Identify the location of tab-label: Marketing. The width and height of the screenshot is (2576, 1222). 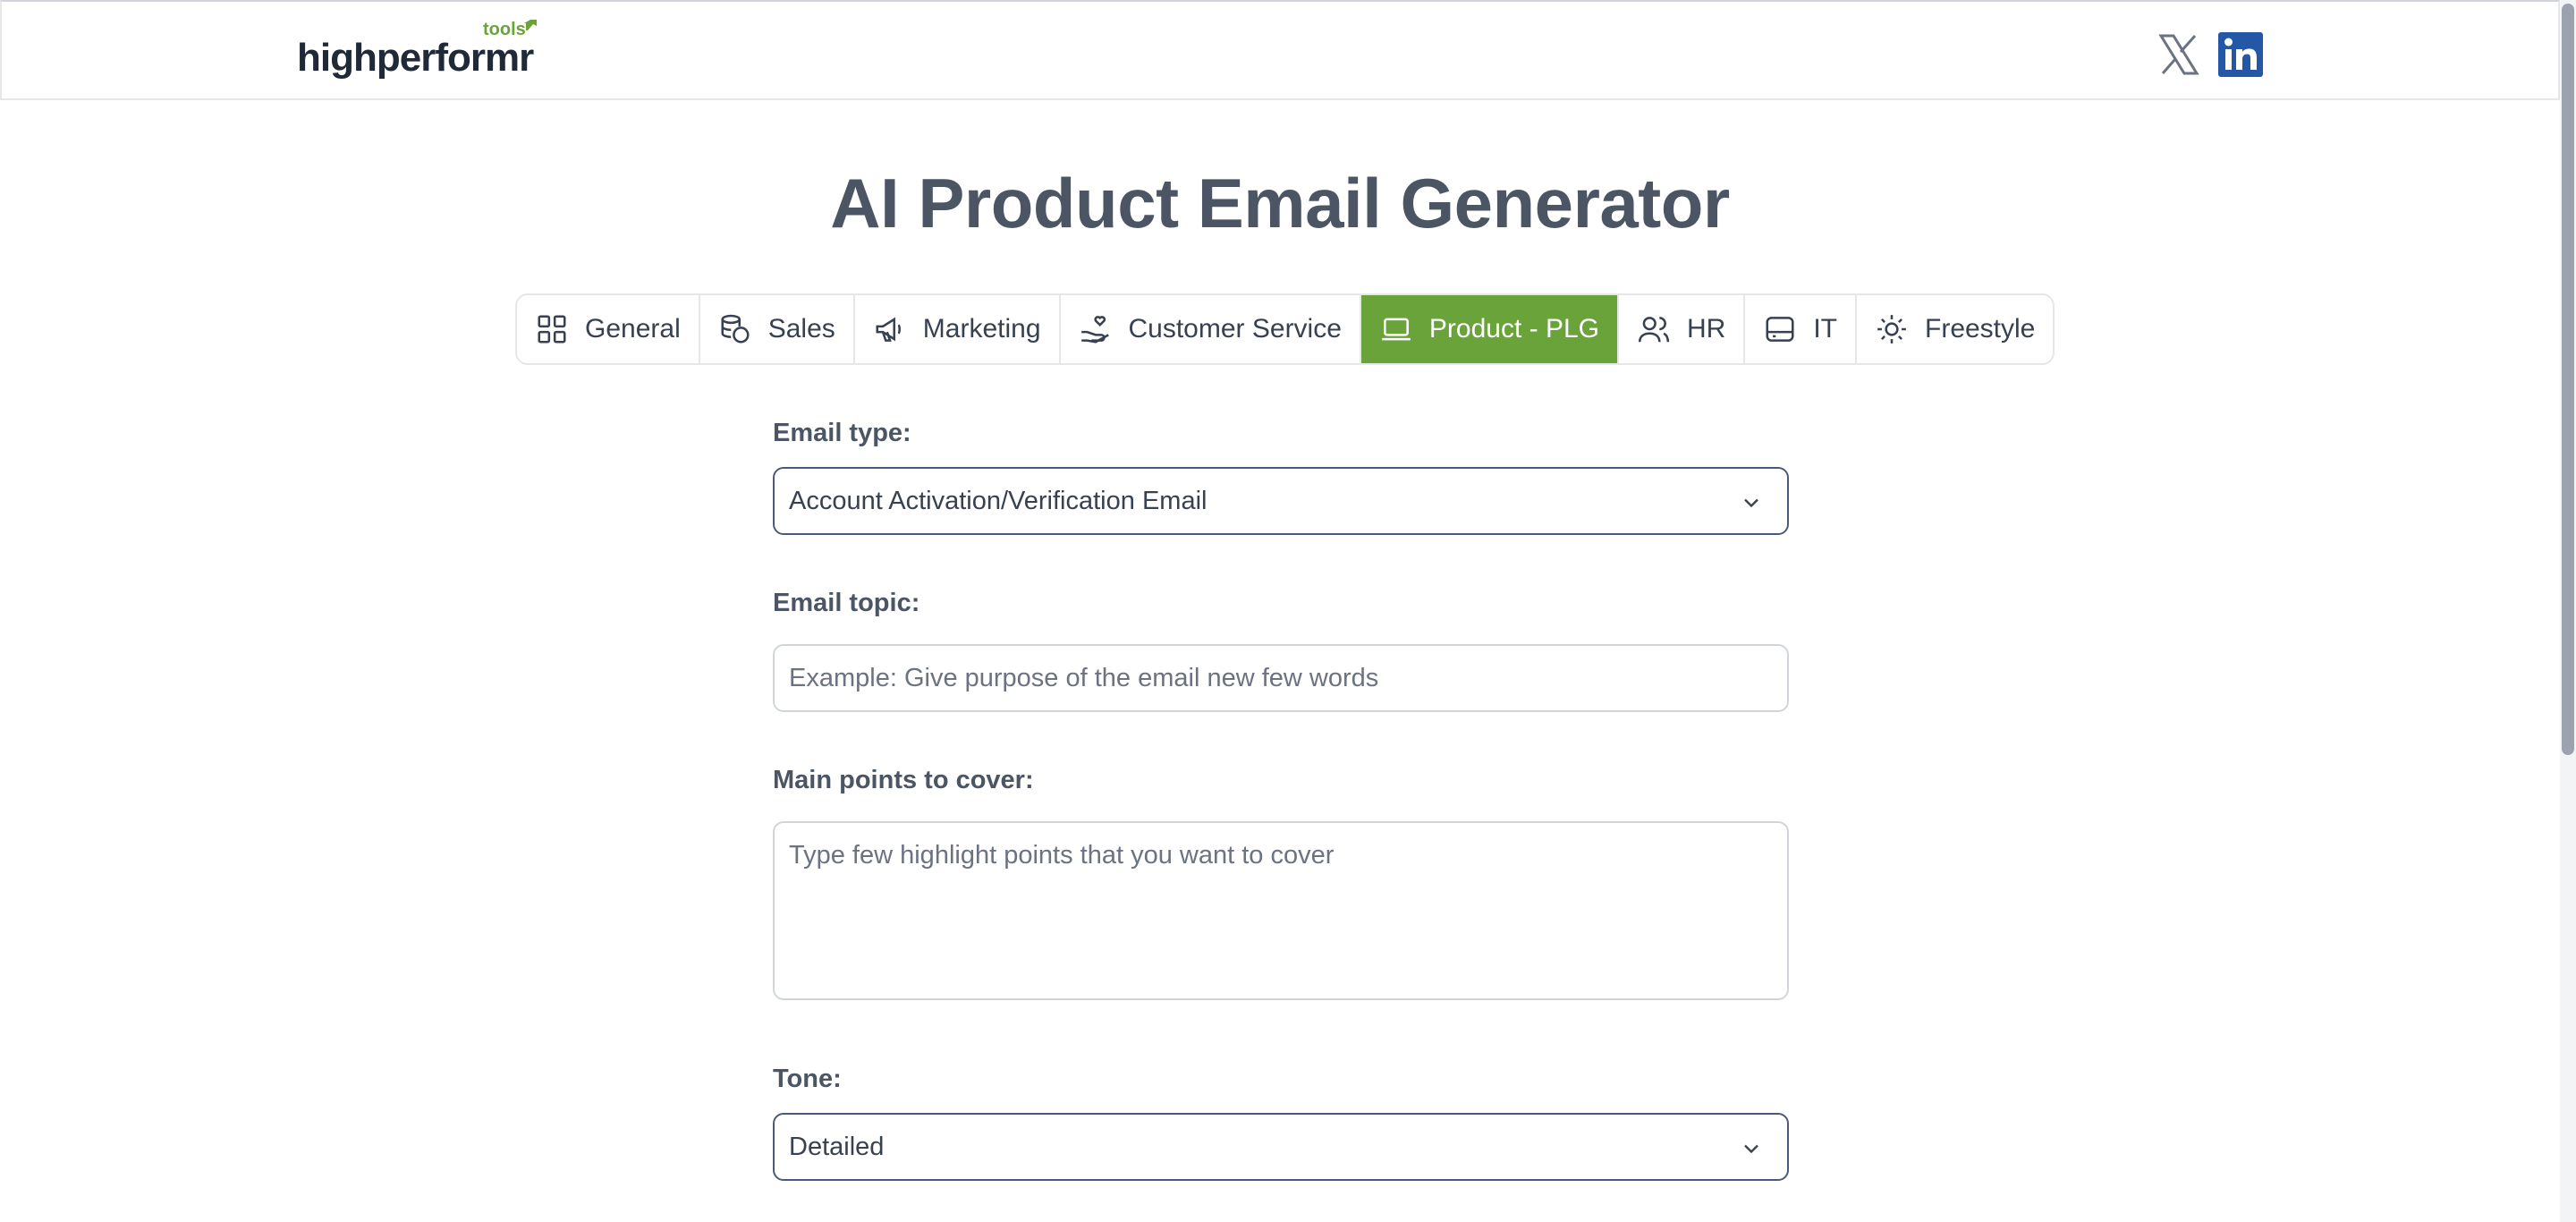
(981, 329).